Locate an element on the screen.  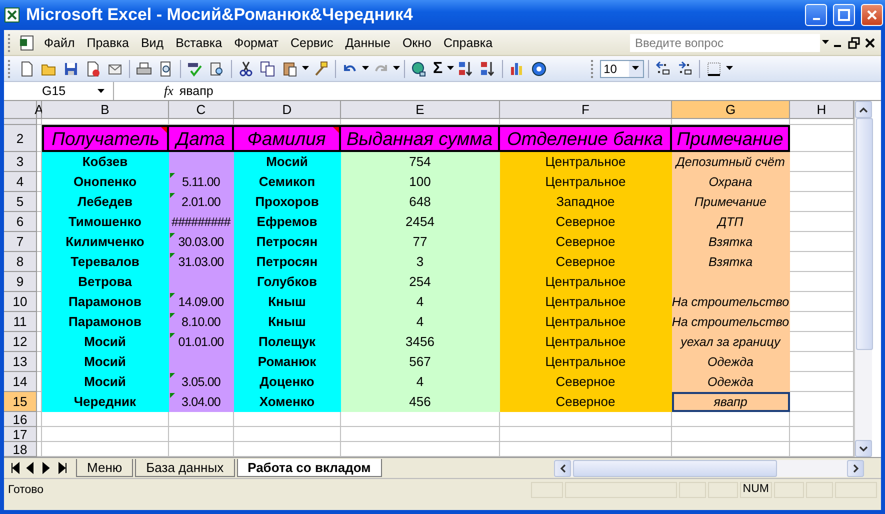
row-header: 9 is located at coordinates (20, 282).